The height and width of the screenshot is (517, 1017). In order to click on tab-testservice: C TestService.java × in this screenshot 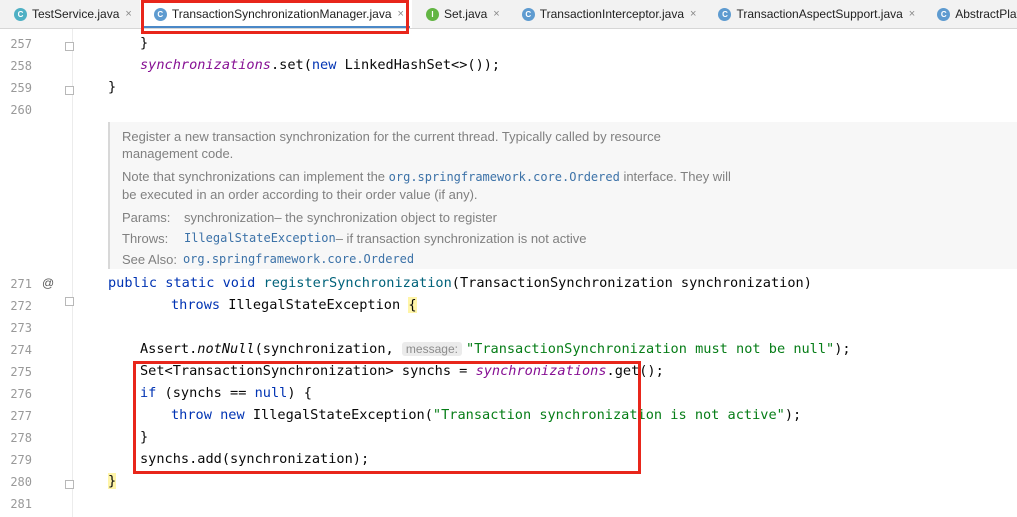, I will do `click(70, 14)`.